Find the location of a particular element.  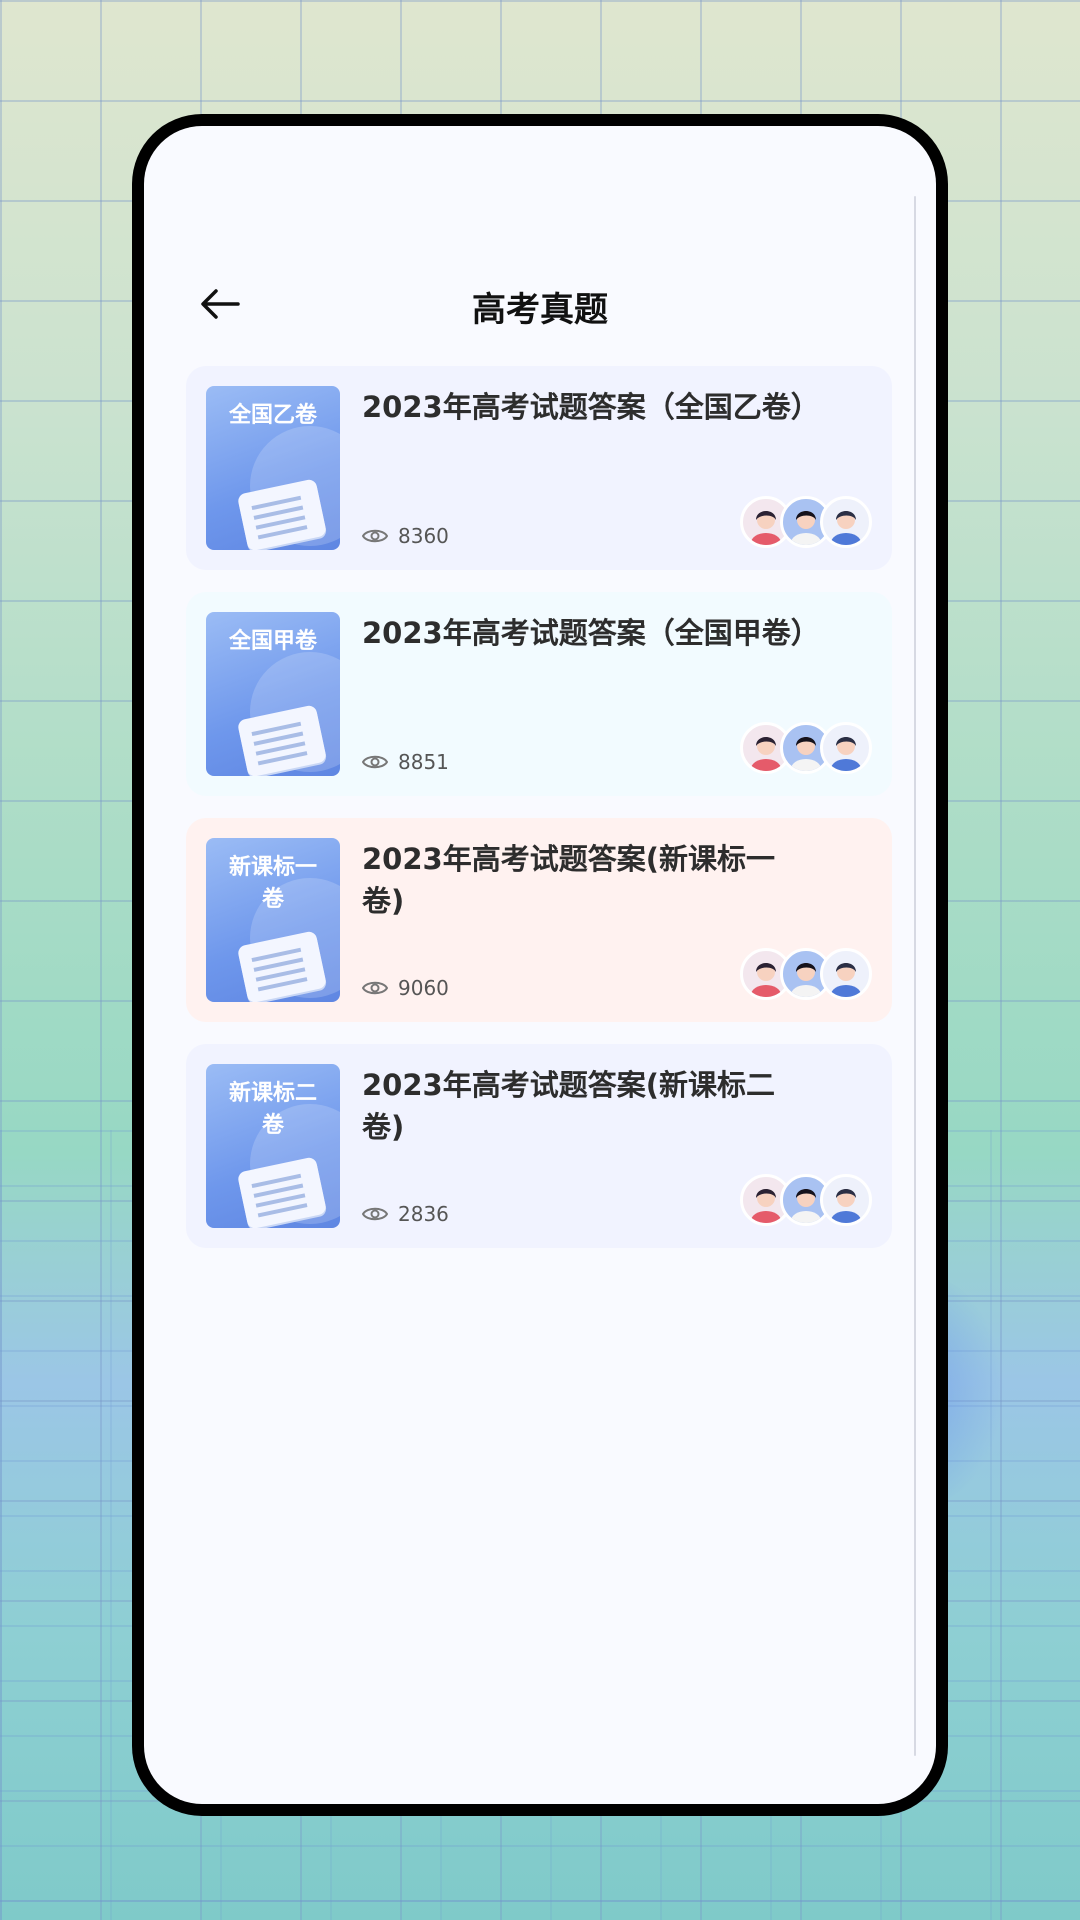

view-count: 9060 is located at coordinates (405, 988).